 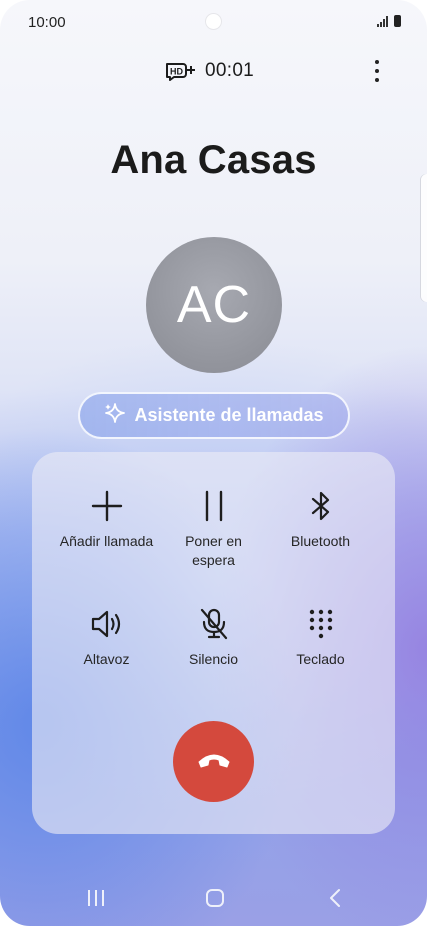 What do you see at coordinates (320, 659) in the screenshot?
I see `keypad-label: Teclado` at bounding box center [320, 659].